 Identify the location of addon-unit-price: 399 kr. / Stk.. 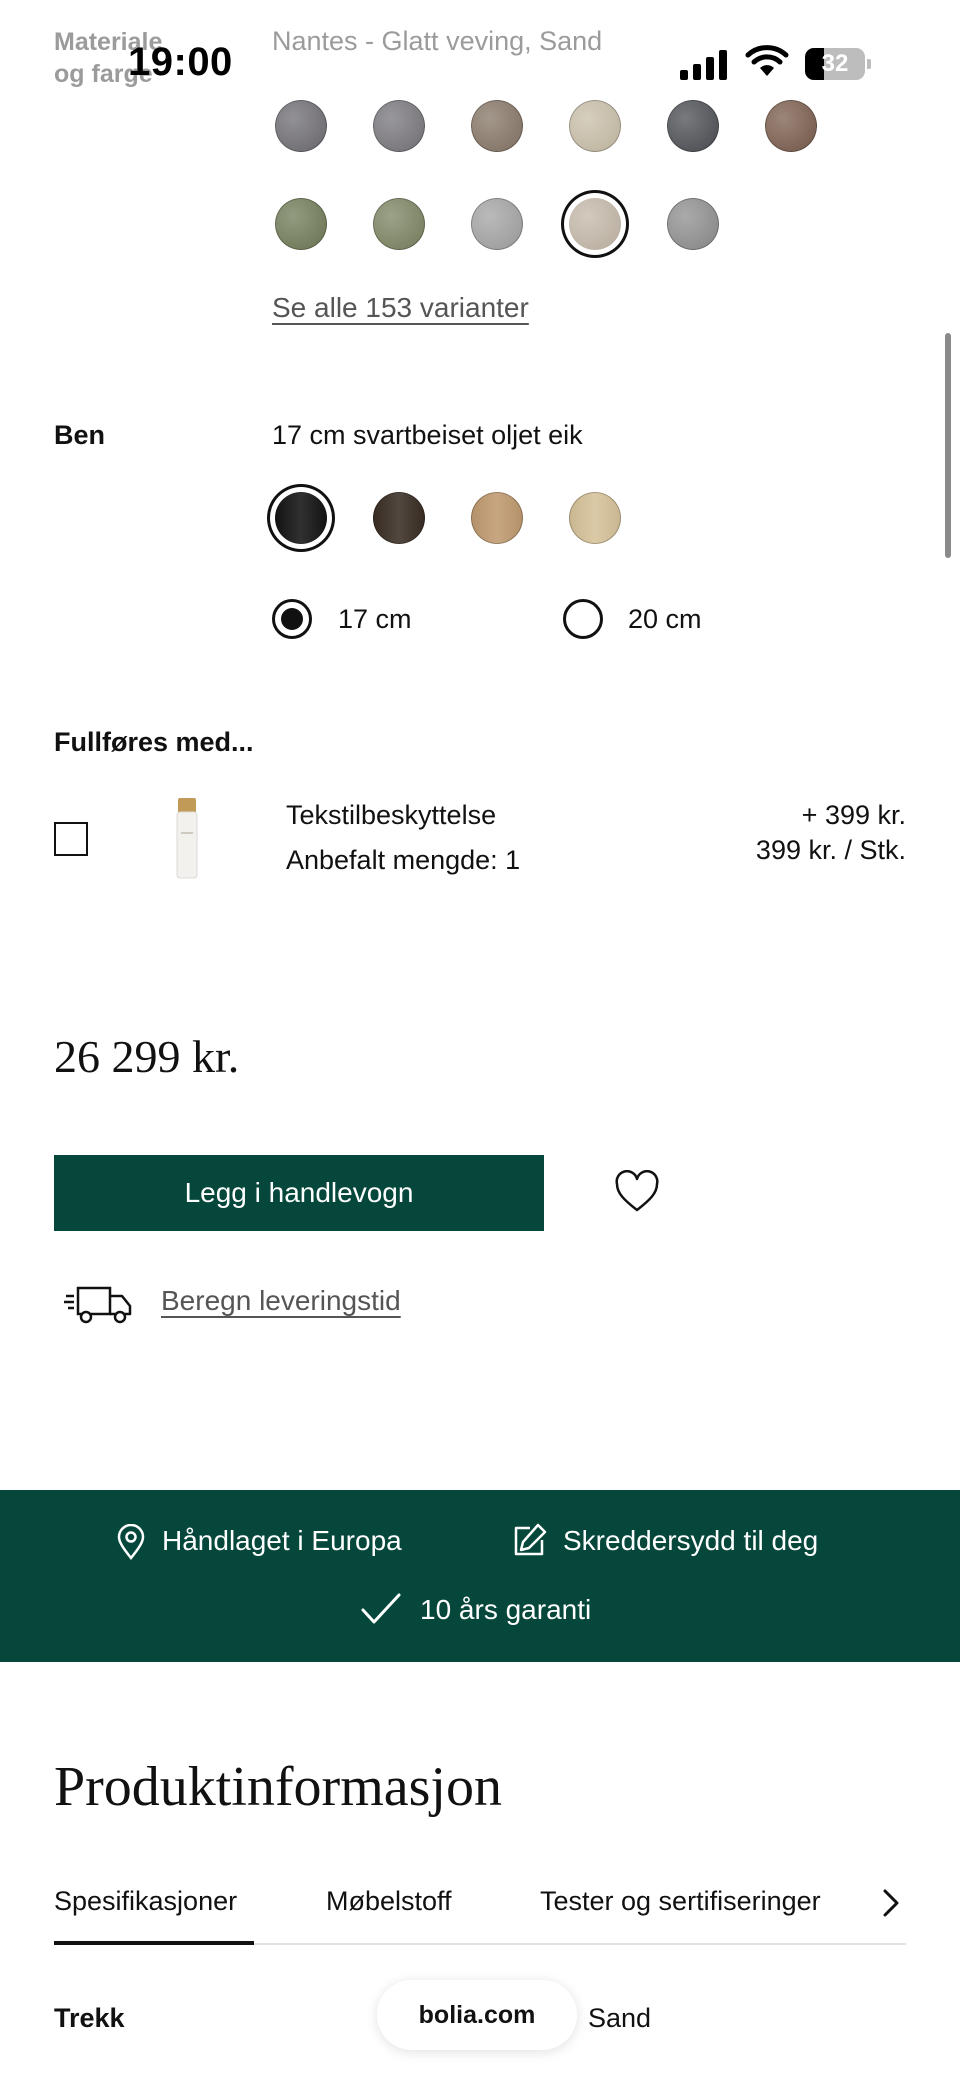
(830, 850).